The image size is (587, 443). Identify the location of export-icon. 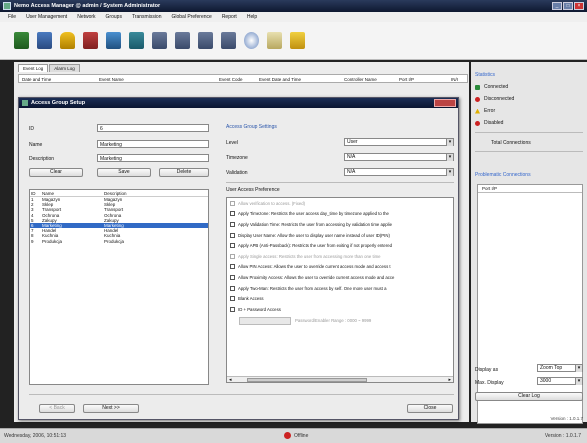
(297, 40).